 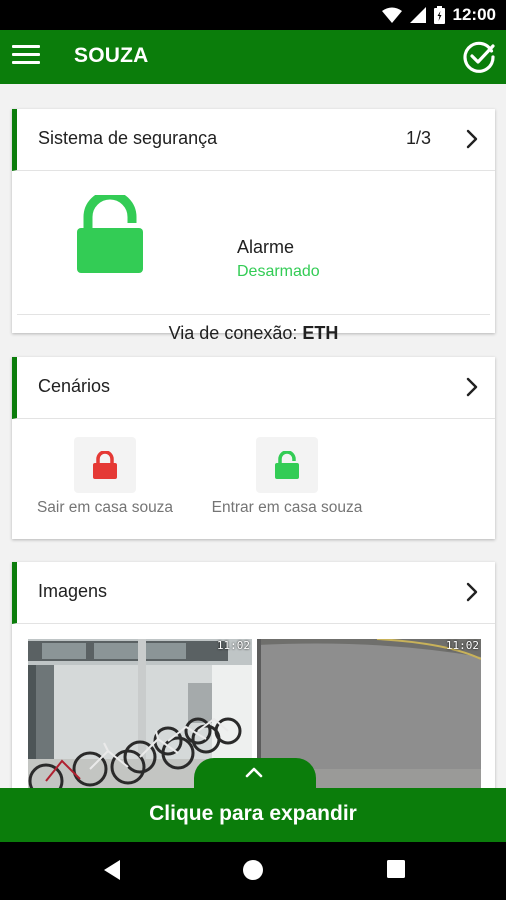 I want to click on connection-prefix: Via de conexão:, so click(x=235, y=333).